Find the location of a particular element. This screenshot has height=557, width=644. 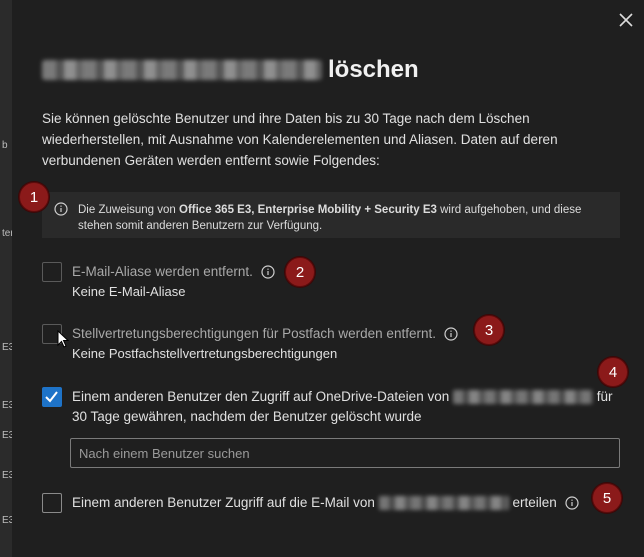

close-button is located at coordinates (626, 20).